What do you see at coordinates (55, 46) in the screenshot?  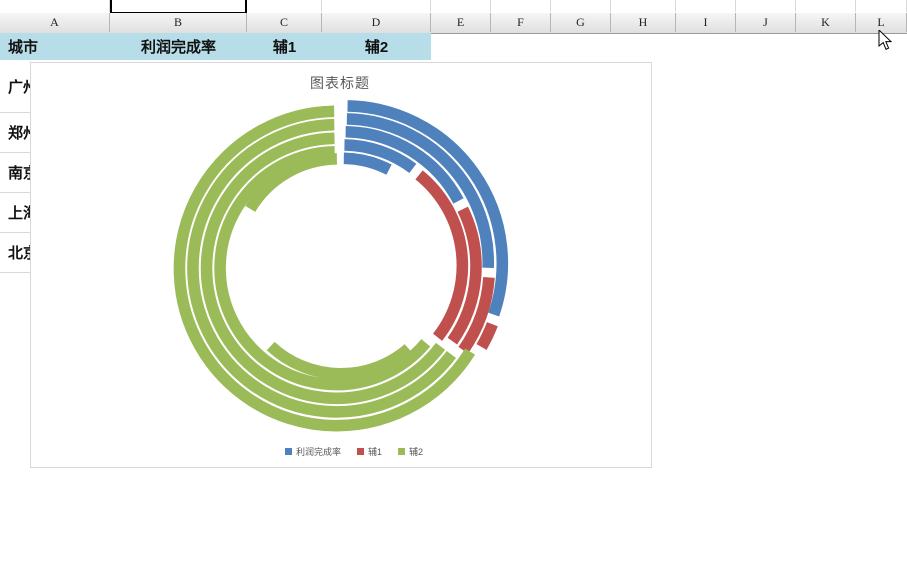 I see `header-cell-0: 城市` at bounding box center [55, 46].